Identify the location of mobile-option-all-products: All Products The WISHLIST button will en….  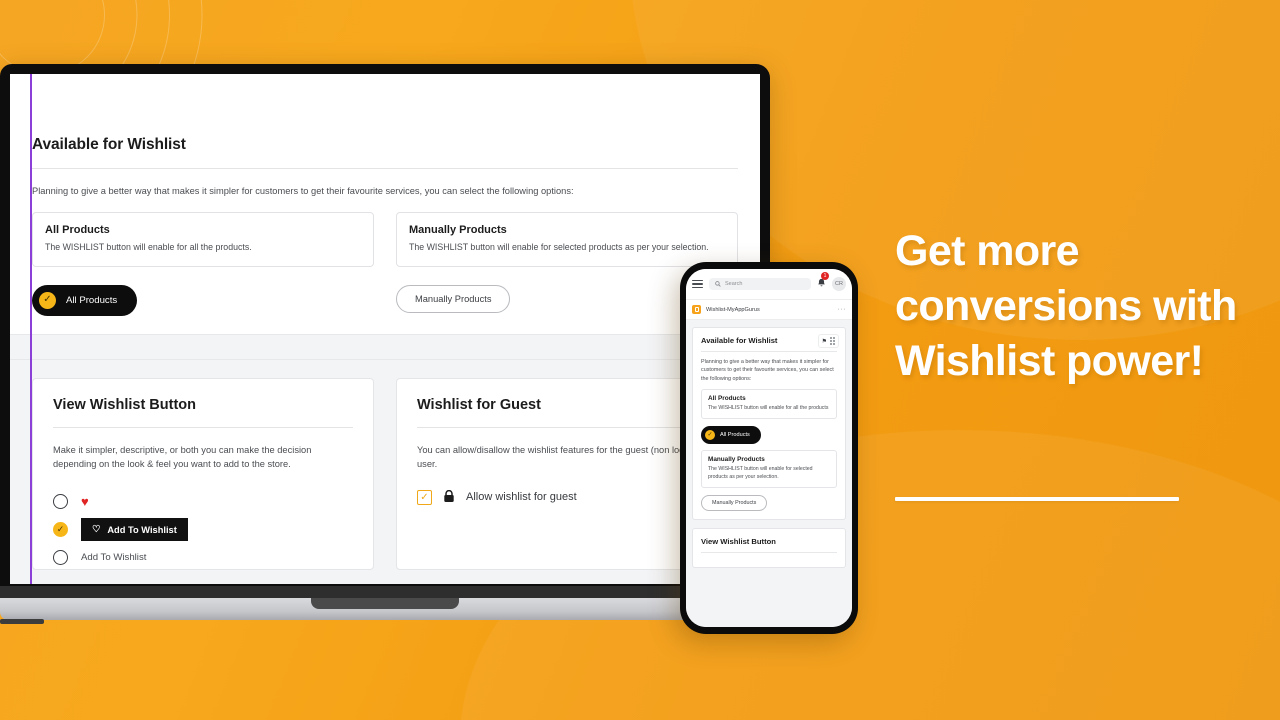
(769, 404).